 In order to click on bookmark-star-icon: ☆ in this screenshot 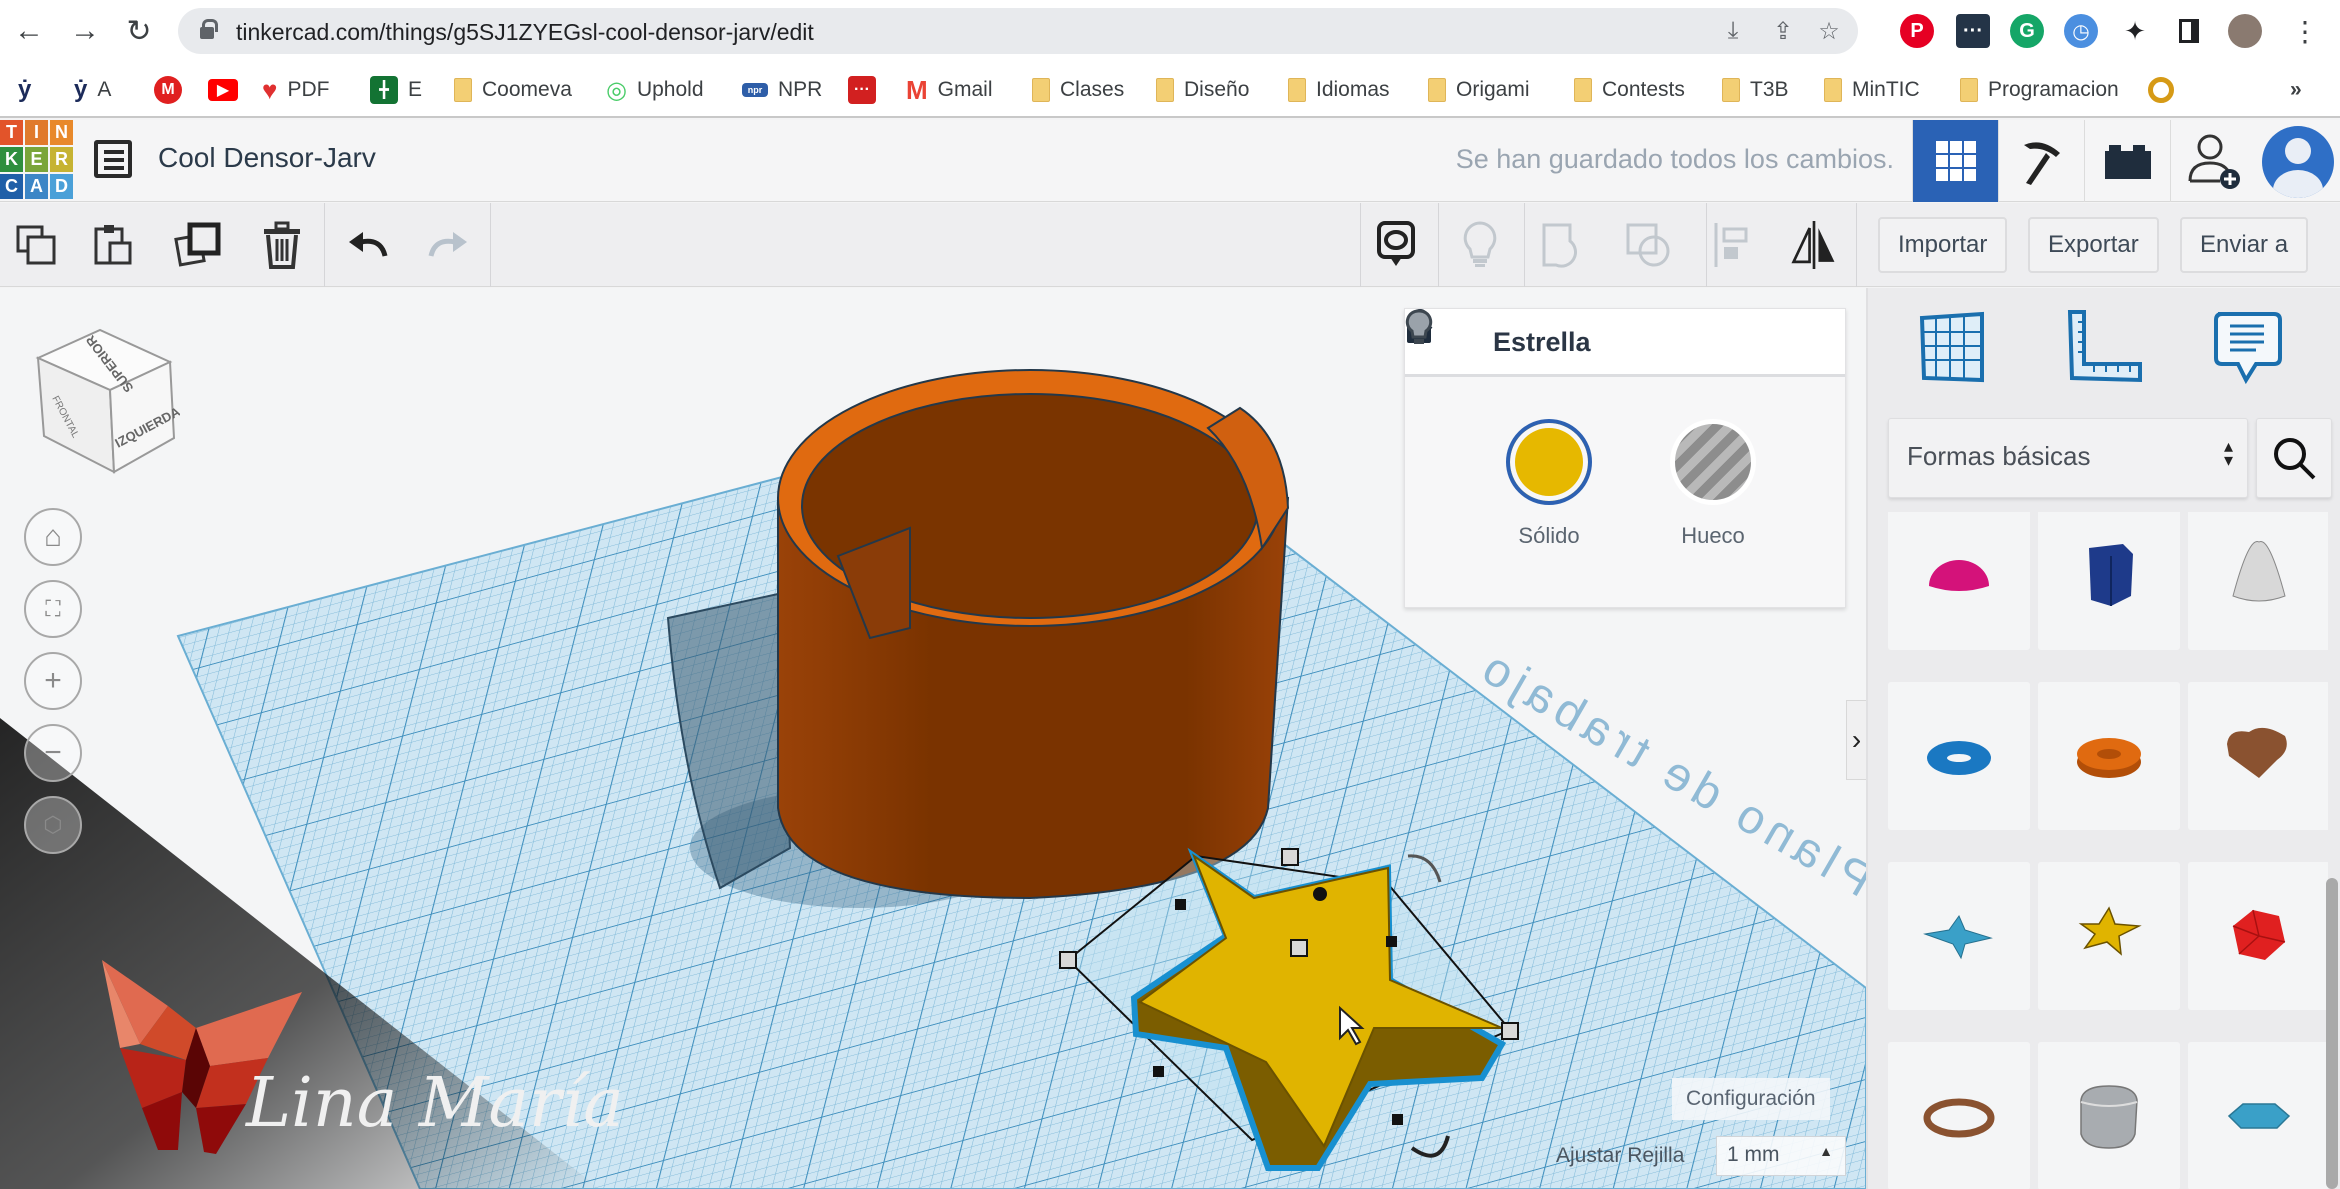, I will do `click(1829, 31)`.